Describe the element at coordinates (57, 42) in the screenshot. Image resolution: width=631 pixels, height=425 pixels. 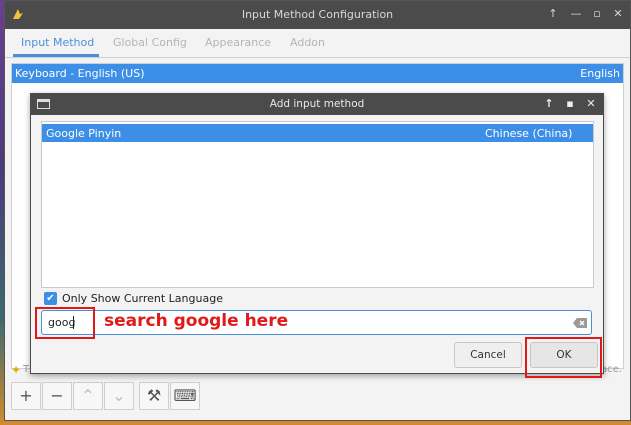
I see `tab-input-method: Input Method` at that location.